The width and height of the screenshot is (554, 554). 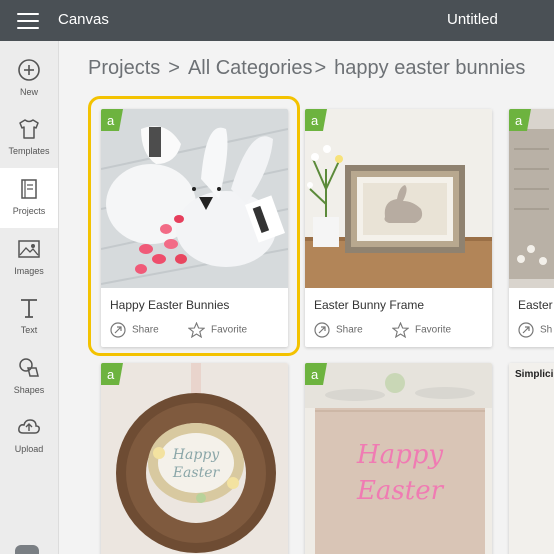 I want to click on sidebar-item-new: New, so click(x=29, y=79).